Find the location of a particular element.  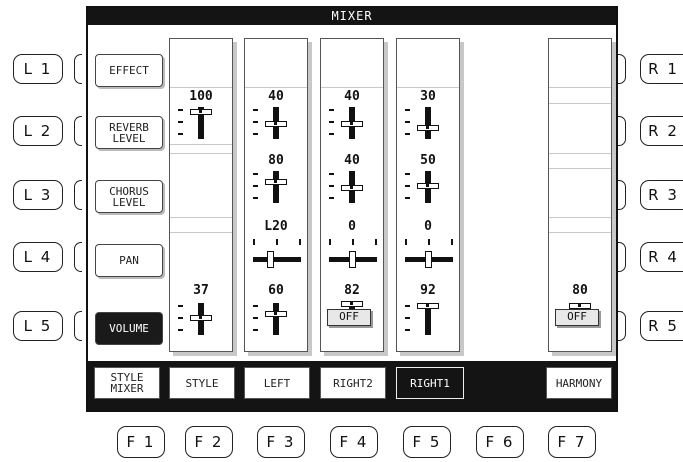

hw-button-f4: F 4 is located at coordinates (354, 442).